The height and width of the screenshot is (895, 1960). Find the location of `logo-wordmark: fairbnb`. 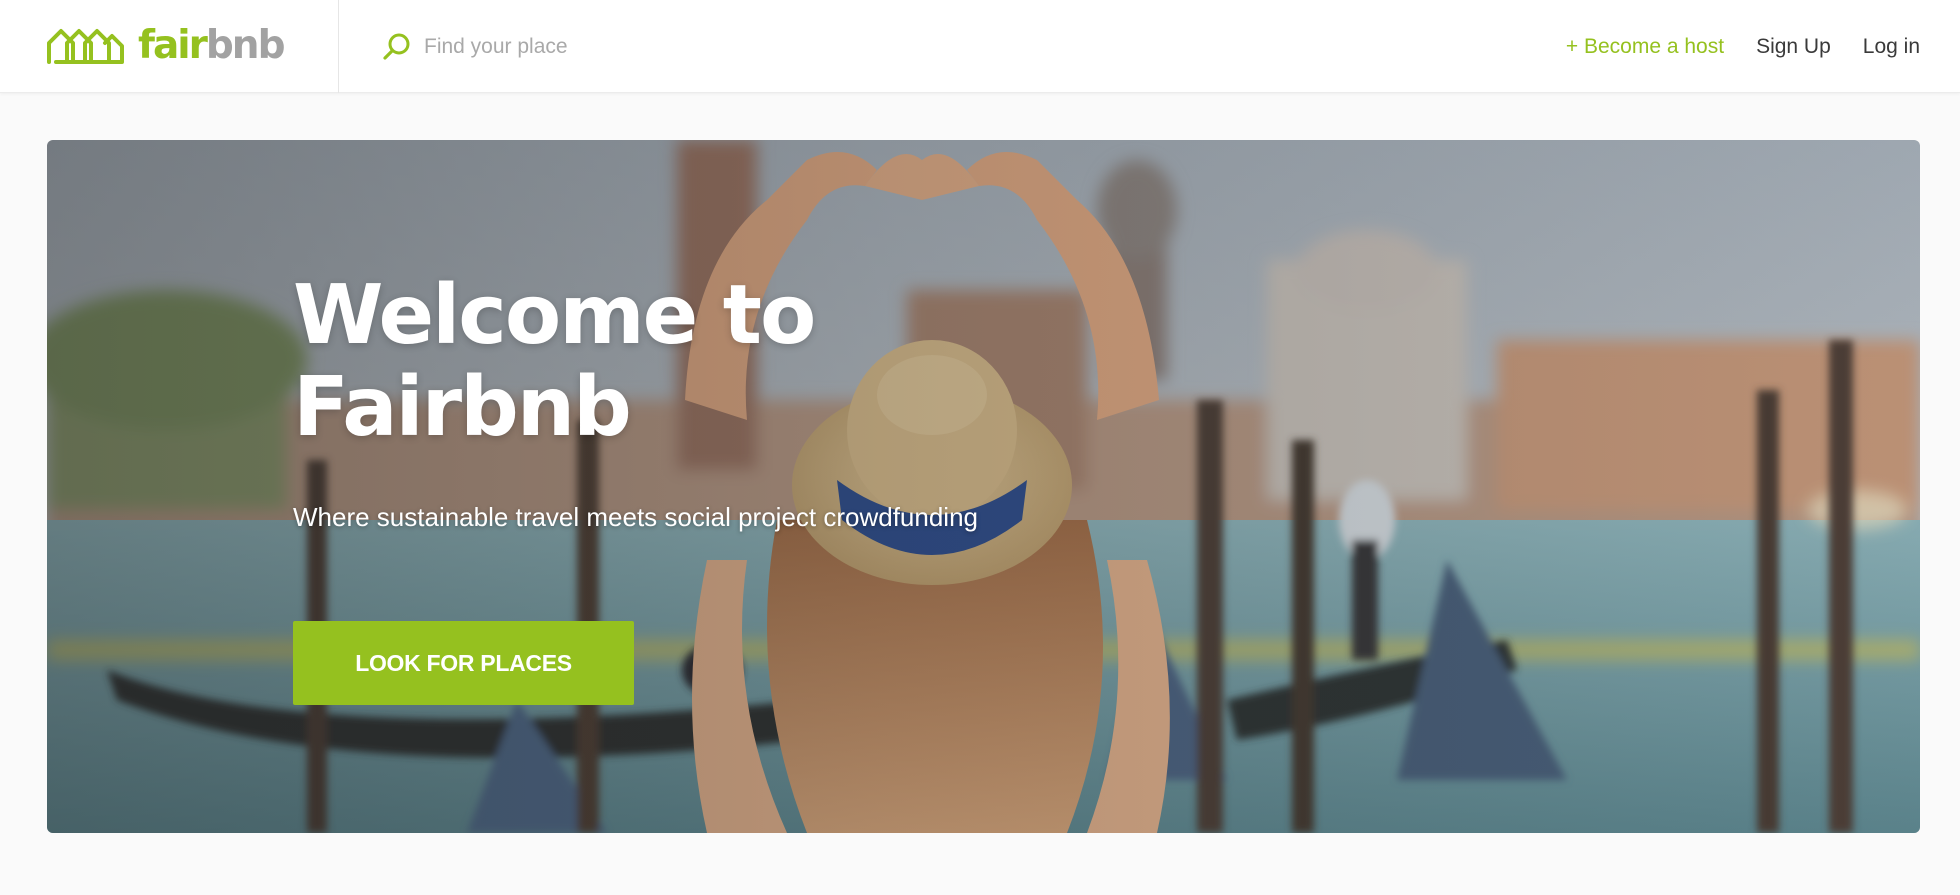

logo-wordmark: fairbnb is located at coordinates (212, 45).